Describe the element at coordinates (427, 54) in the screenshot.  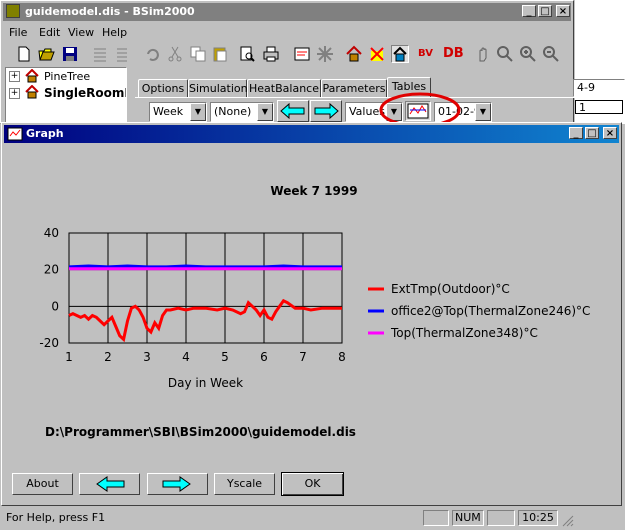
I see `bv-icon: BV` at that location.